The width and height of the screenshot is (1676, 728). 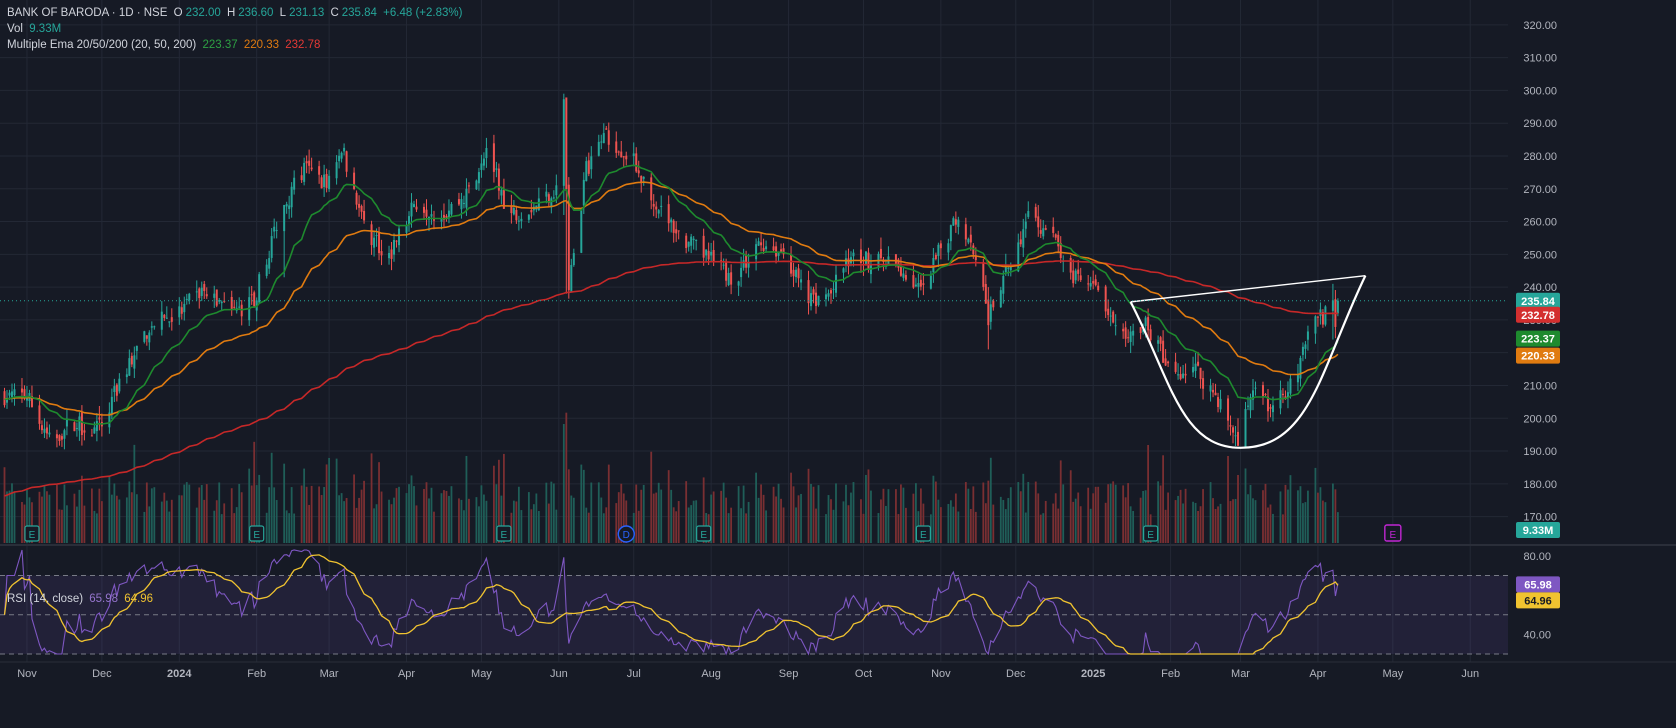 I want to click on marker-letter: E, so click(x=923, y=535).